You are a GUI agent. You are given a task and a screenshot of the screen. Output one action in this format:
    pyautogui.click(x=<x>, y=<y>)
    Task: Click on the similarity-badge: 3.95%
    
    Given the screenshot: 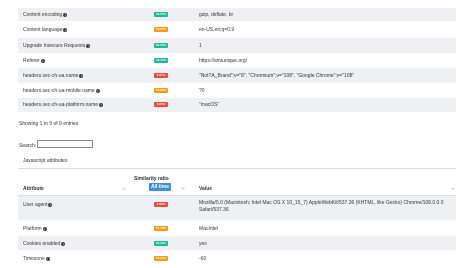 What is the action you would take?
    pyautogui.click(x=161, y=104)
    